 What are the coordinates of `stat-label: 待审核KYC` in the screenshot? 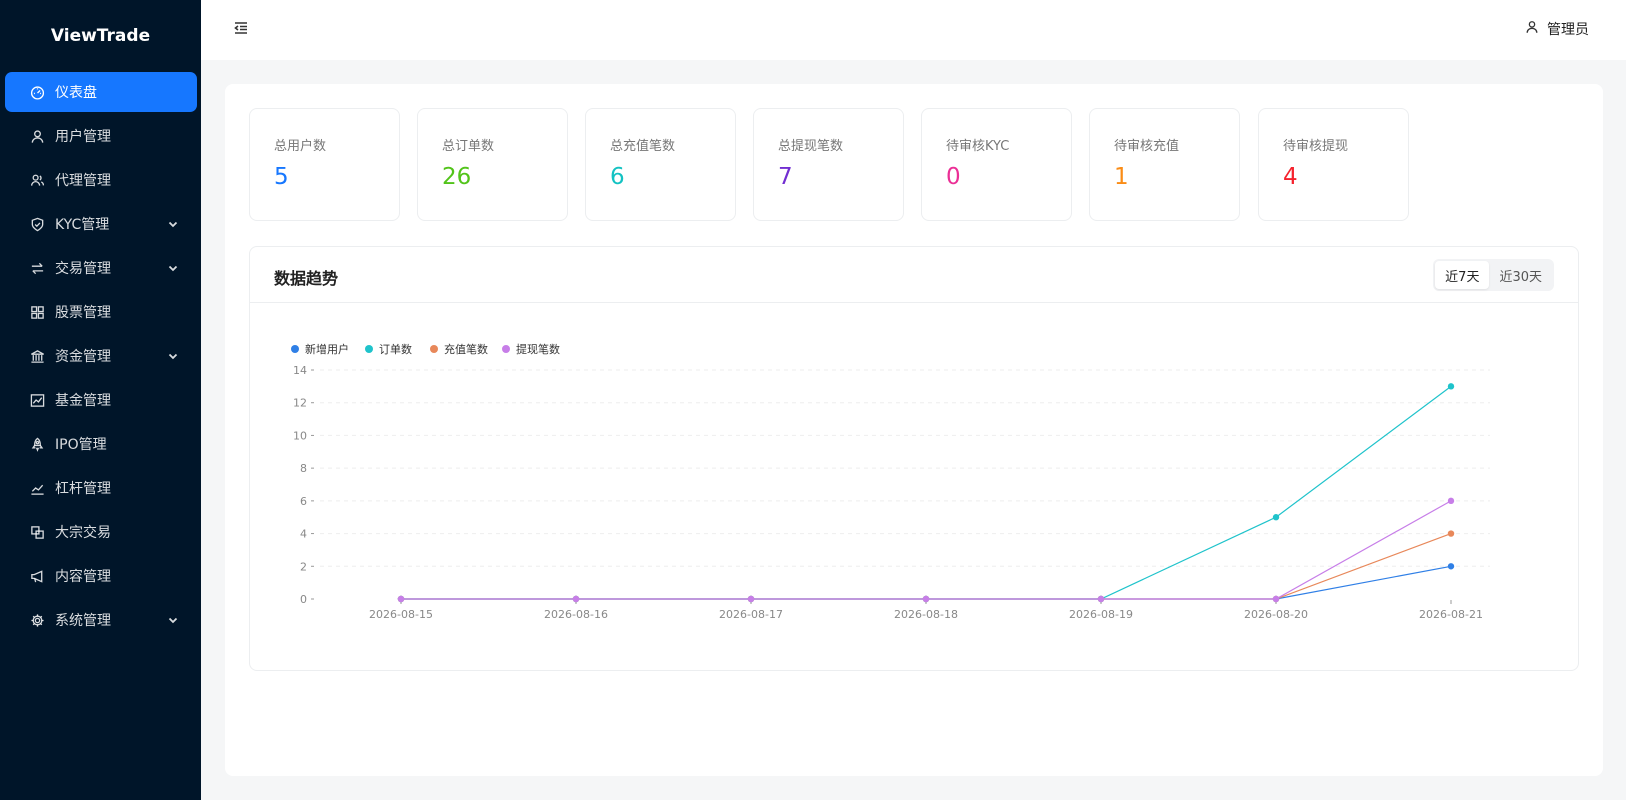 It's located at (978, 146).